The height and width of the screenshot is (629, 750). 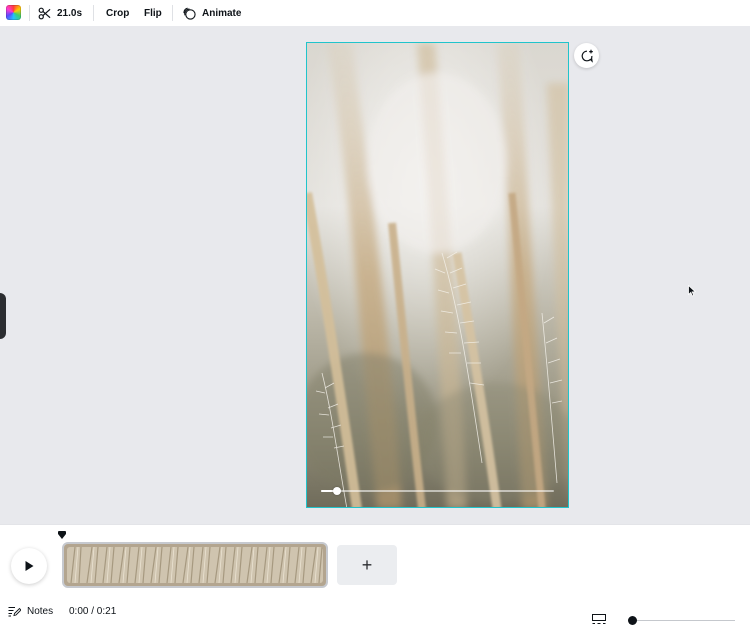 I want to click on grid-view-icon, so click(x=599, y=619).